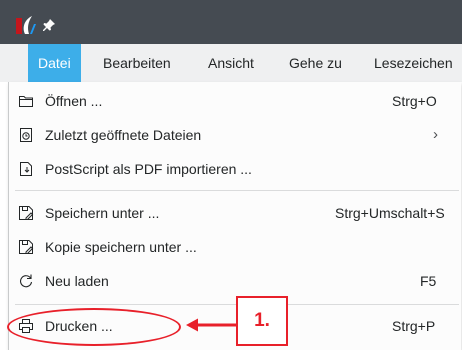 This screenshot has height=350, width=462. I want to click on title-bar, so click(231, 22).